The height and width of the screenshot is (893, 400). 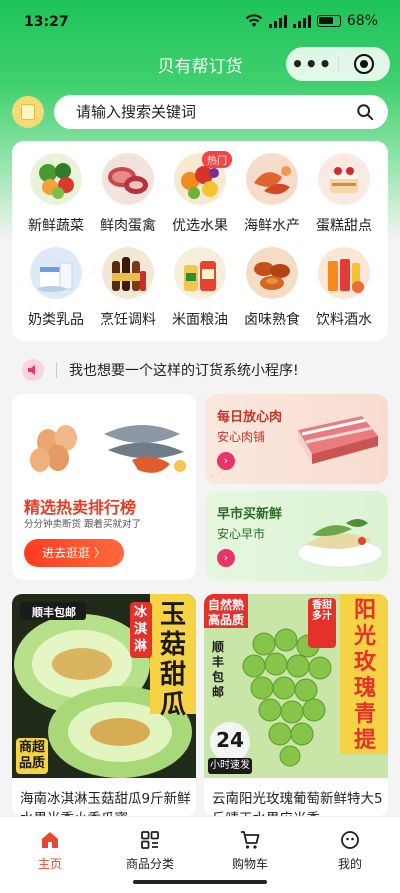 I want to click on mini-program-capsule: •••, so click(x=338, y=64).